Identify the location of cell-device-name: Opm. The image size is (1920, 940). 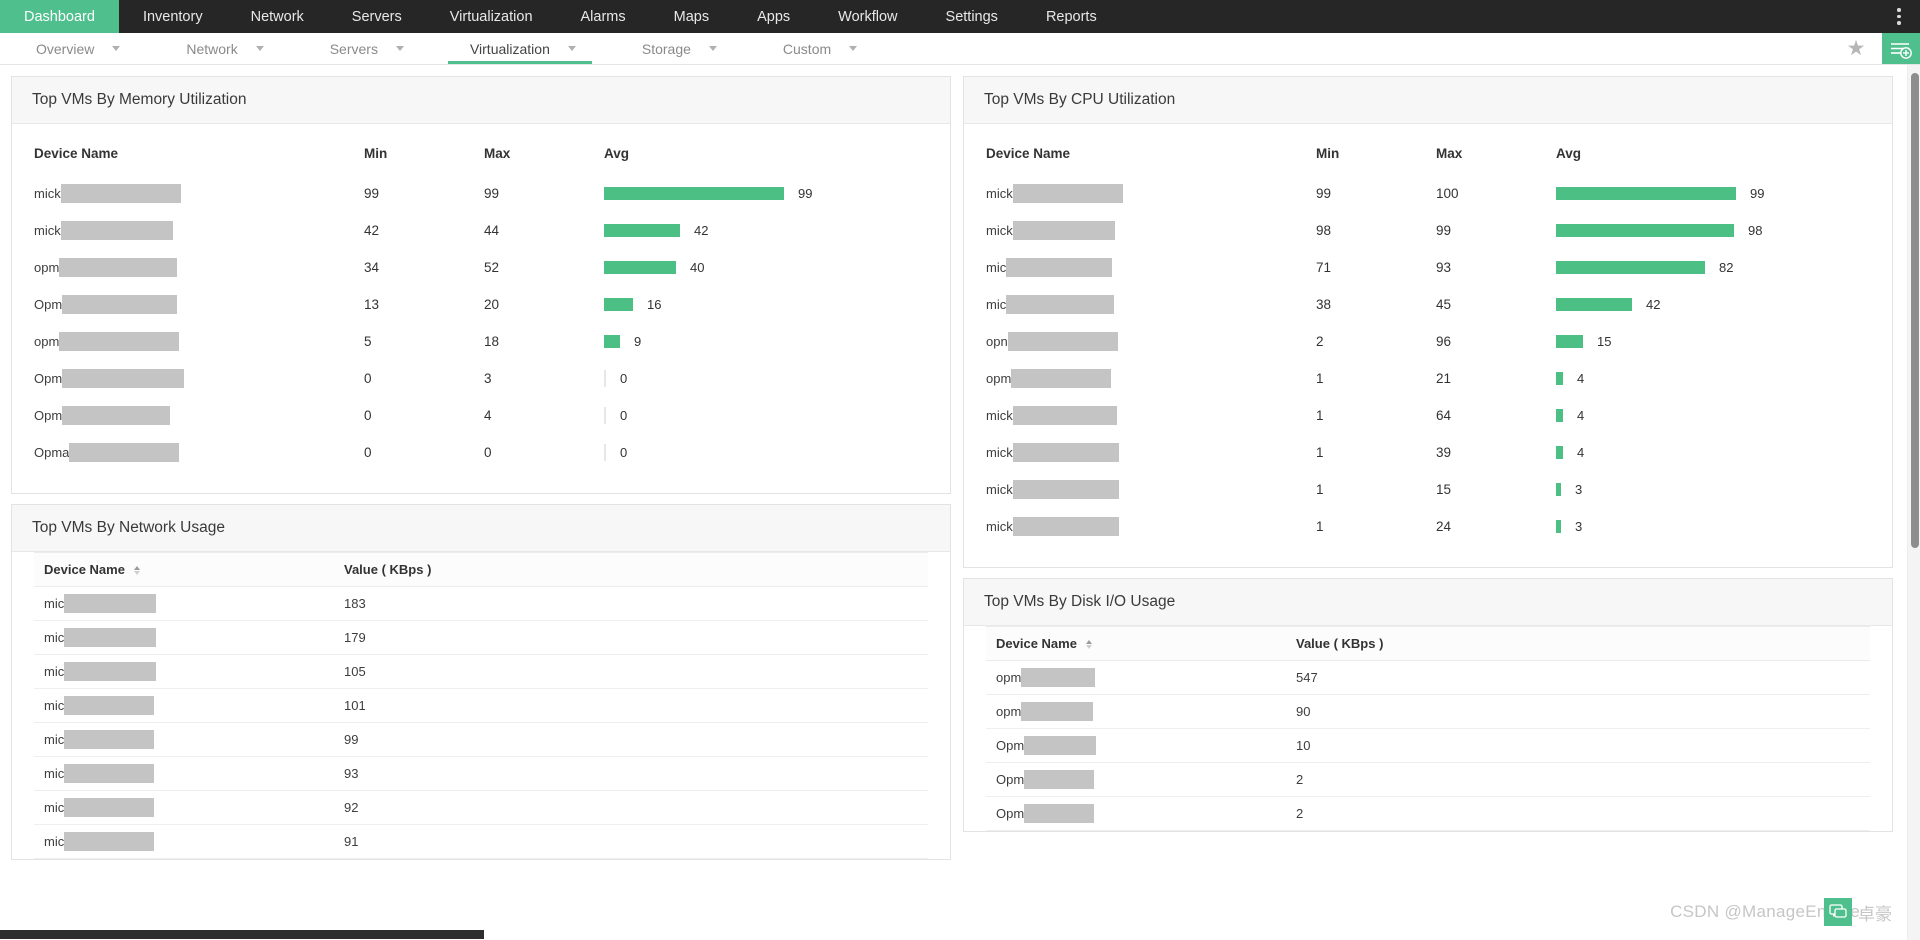
(1136, 779).